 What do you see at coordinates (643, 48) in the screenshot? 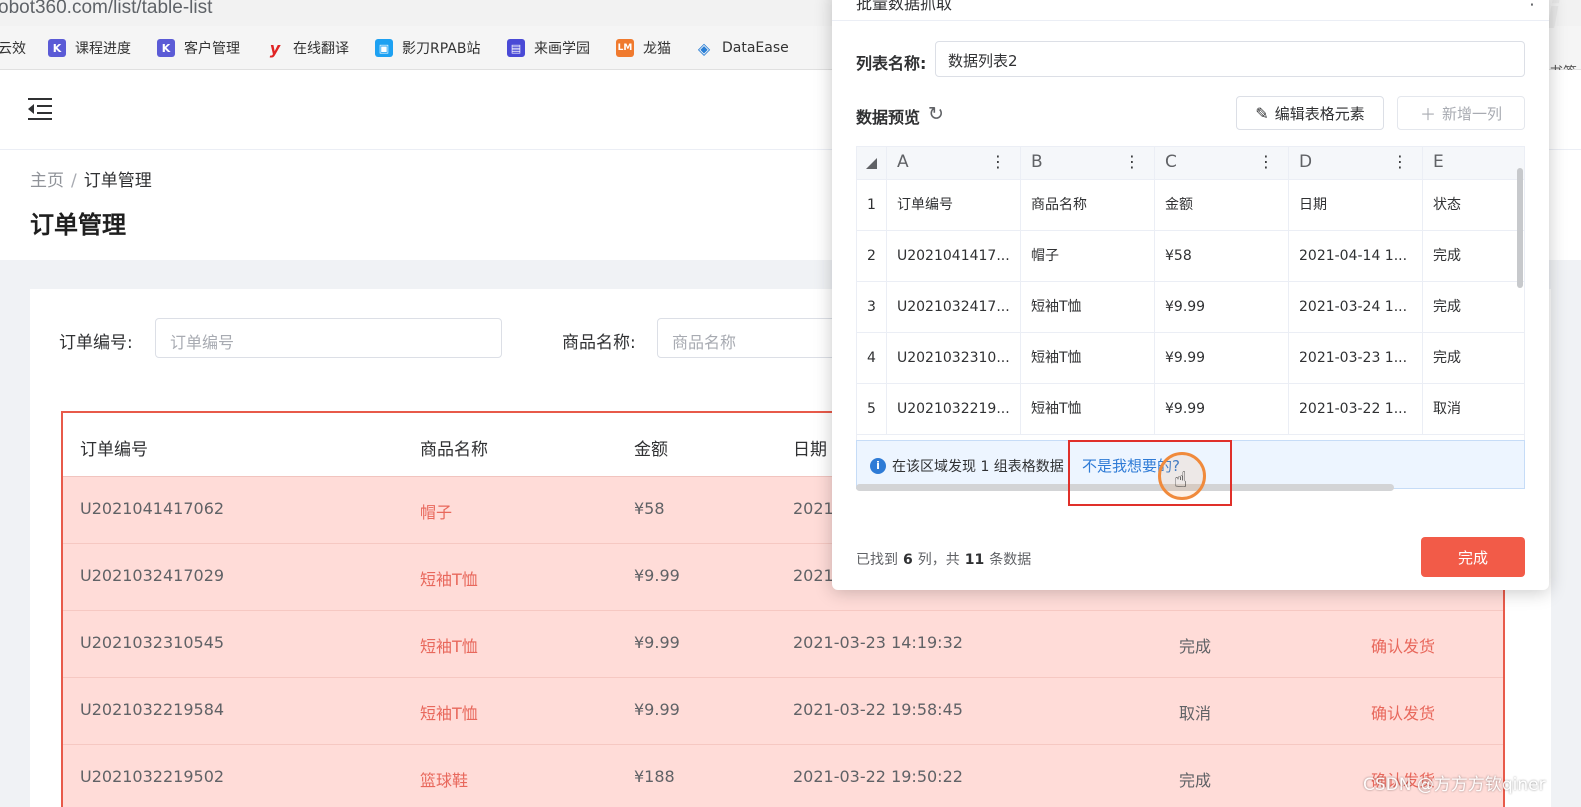
I see `bookmark-longmao: LM 龙猫` at bounding box center [643, 48].